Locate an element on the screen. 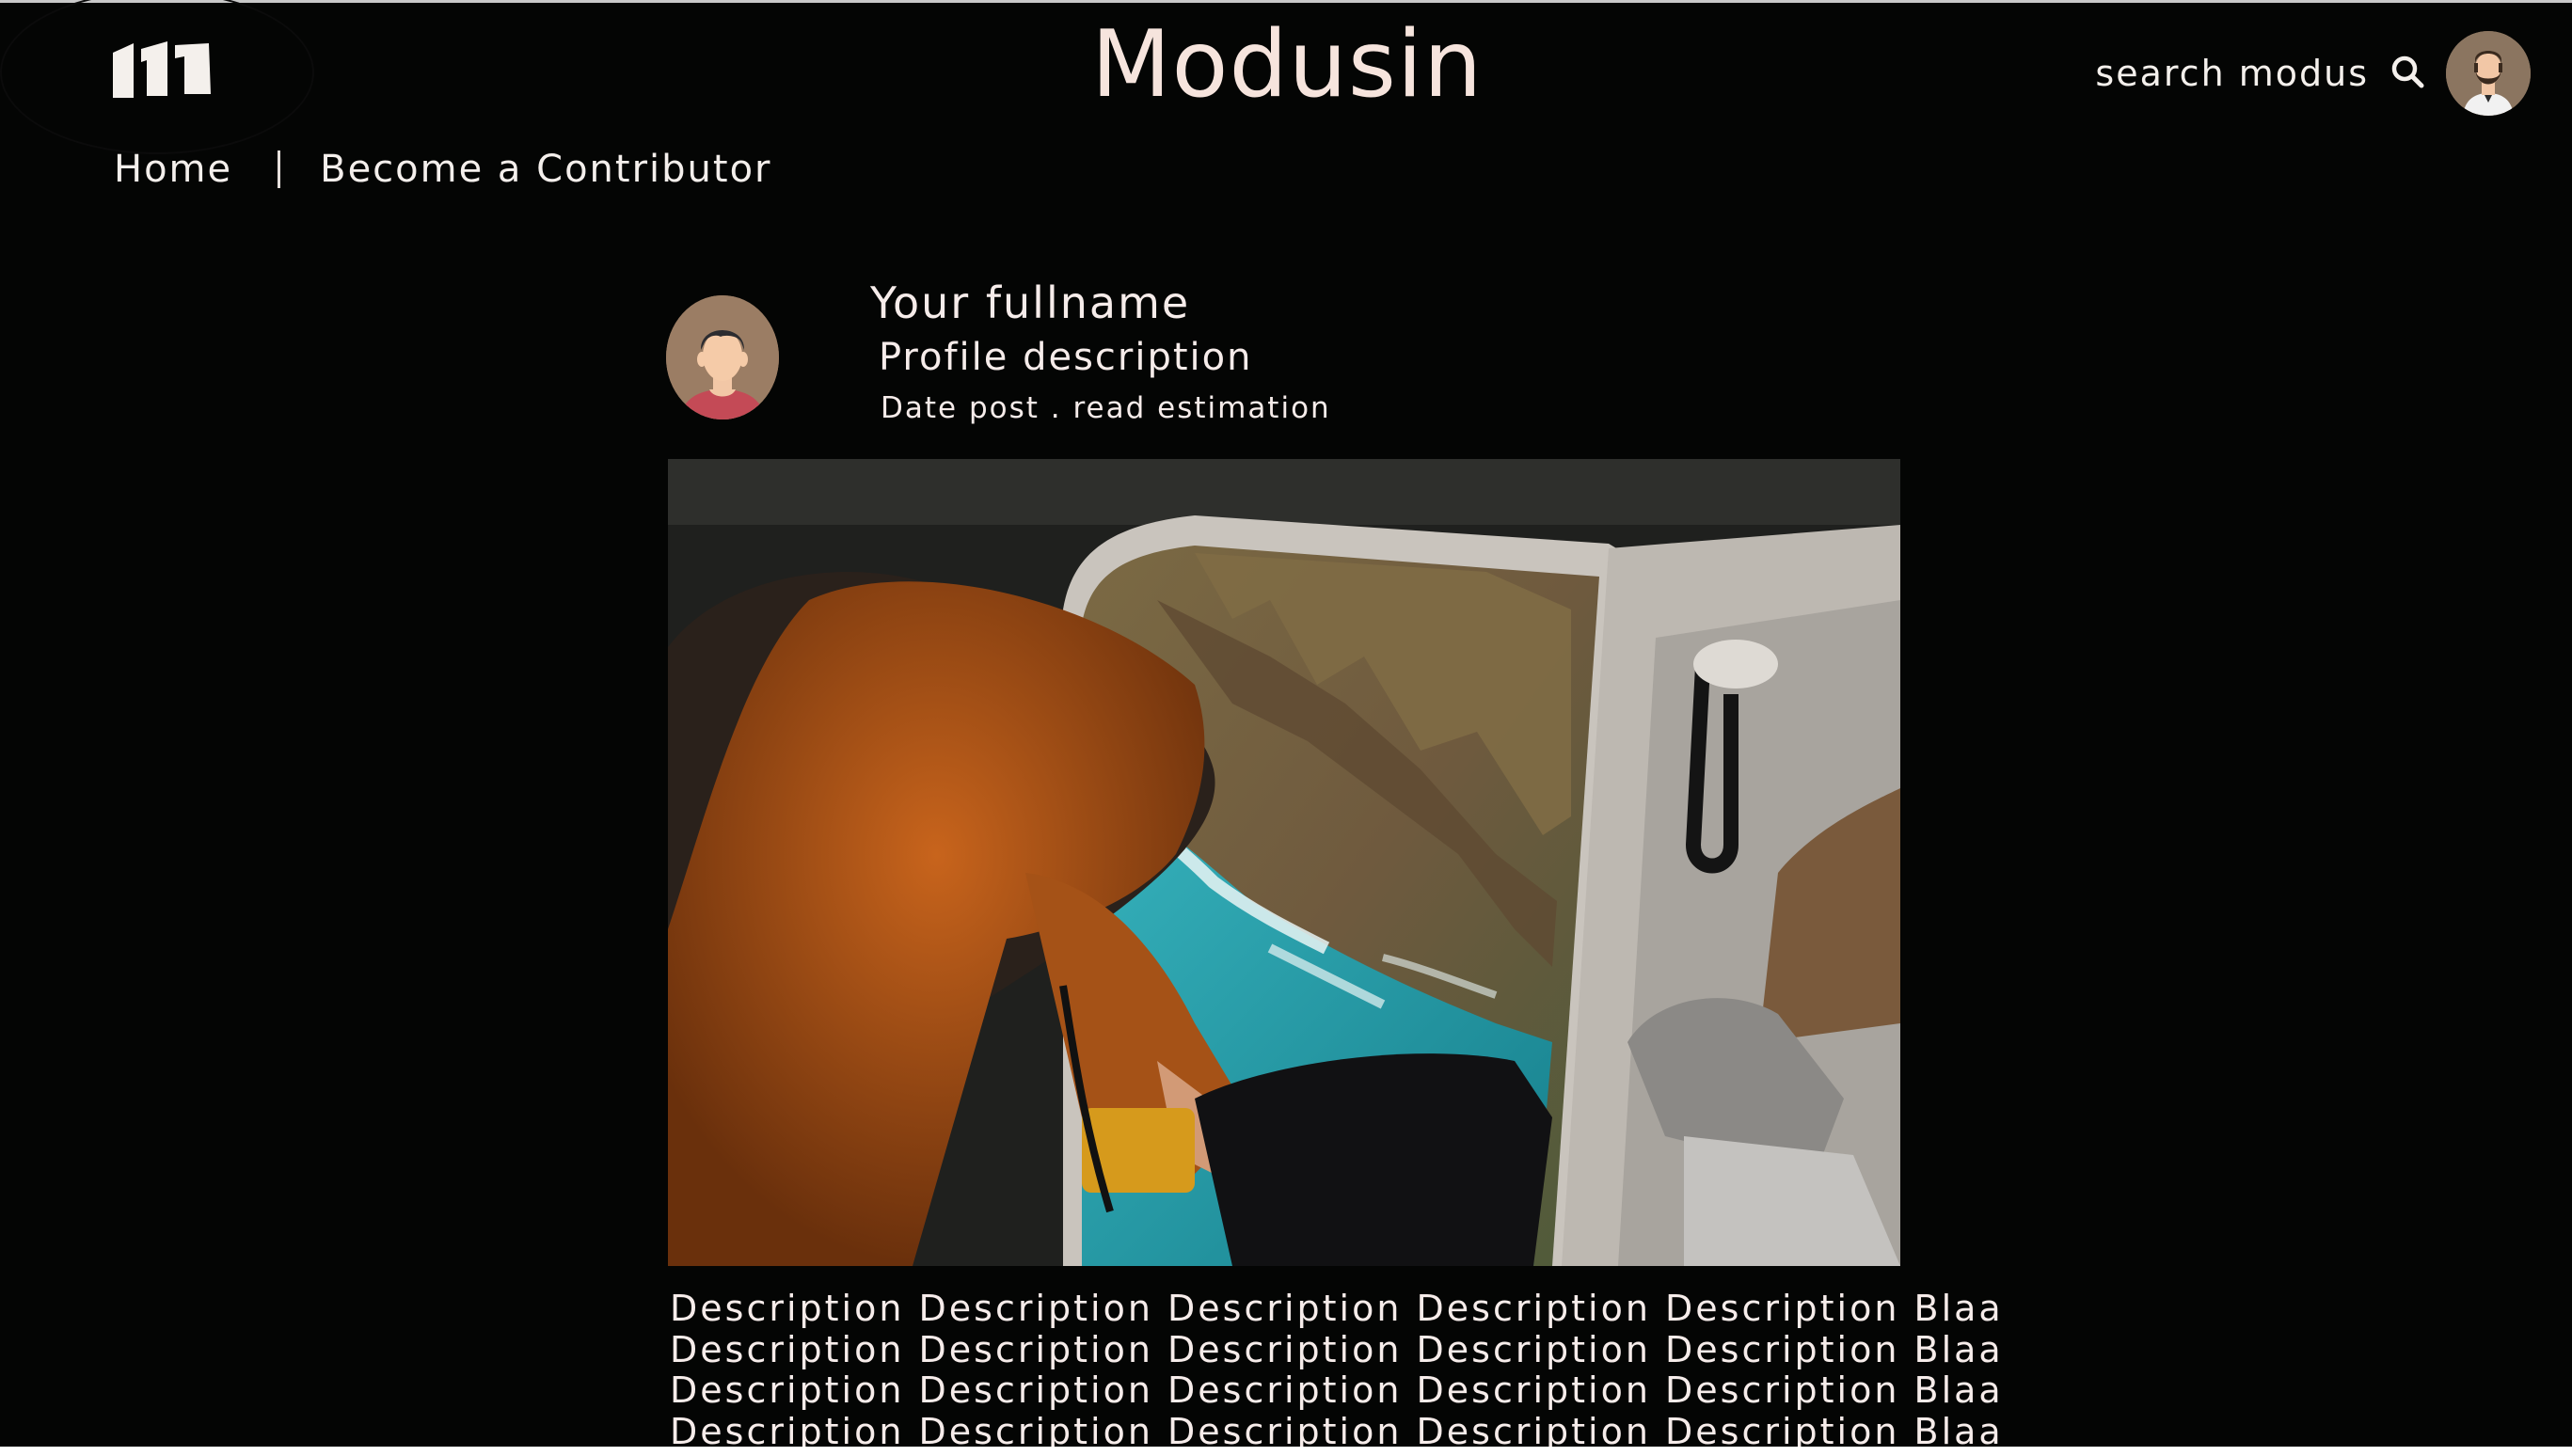 Image resolution: width=2572 pixels, height=1456 pixels. author-description: Profile description is located at coordinates (1066, 357).